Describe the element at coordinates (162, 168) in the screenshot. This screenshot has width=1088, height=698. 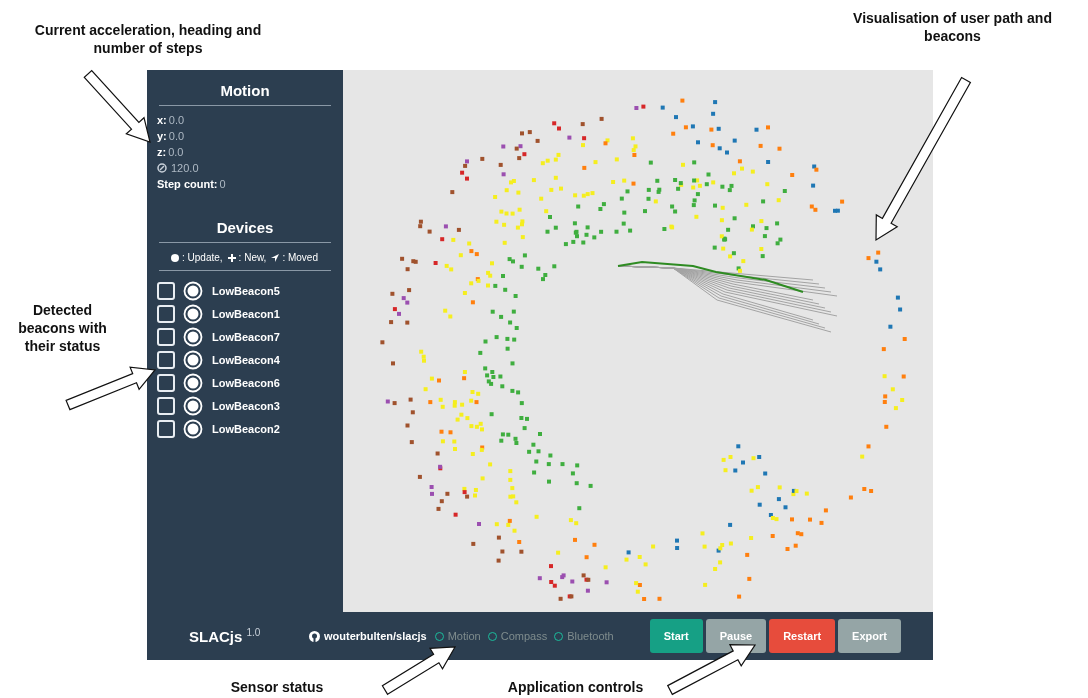
I see `compass-icon` at that location.